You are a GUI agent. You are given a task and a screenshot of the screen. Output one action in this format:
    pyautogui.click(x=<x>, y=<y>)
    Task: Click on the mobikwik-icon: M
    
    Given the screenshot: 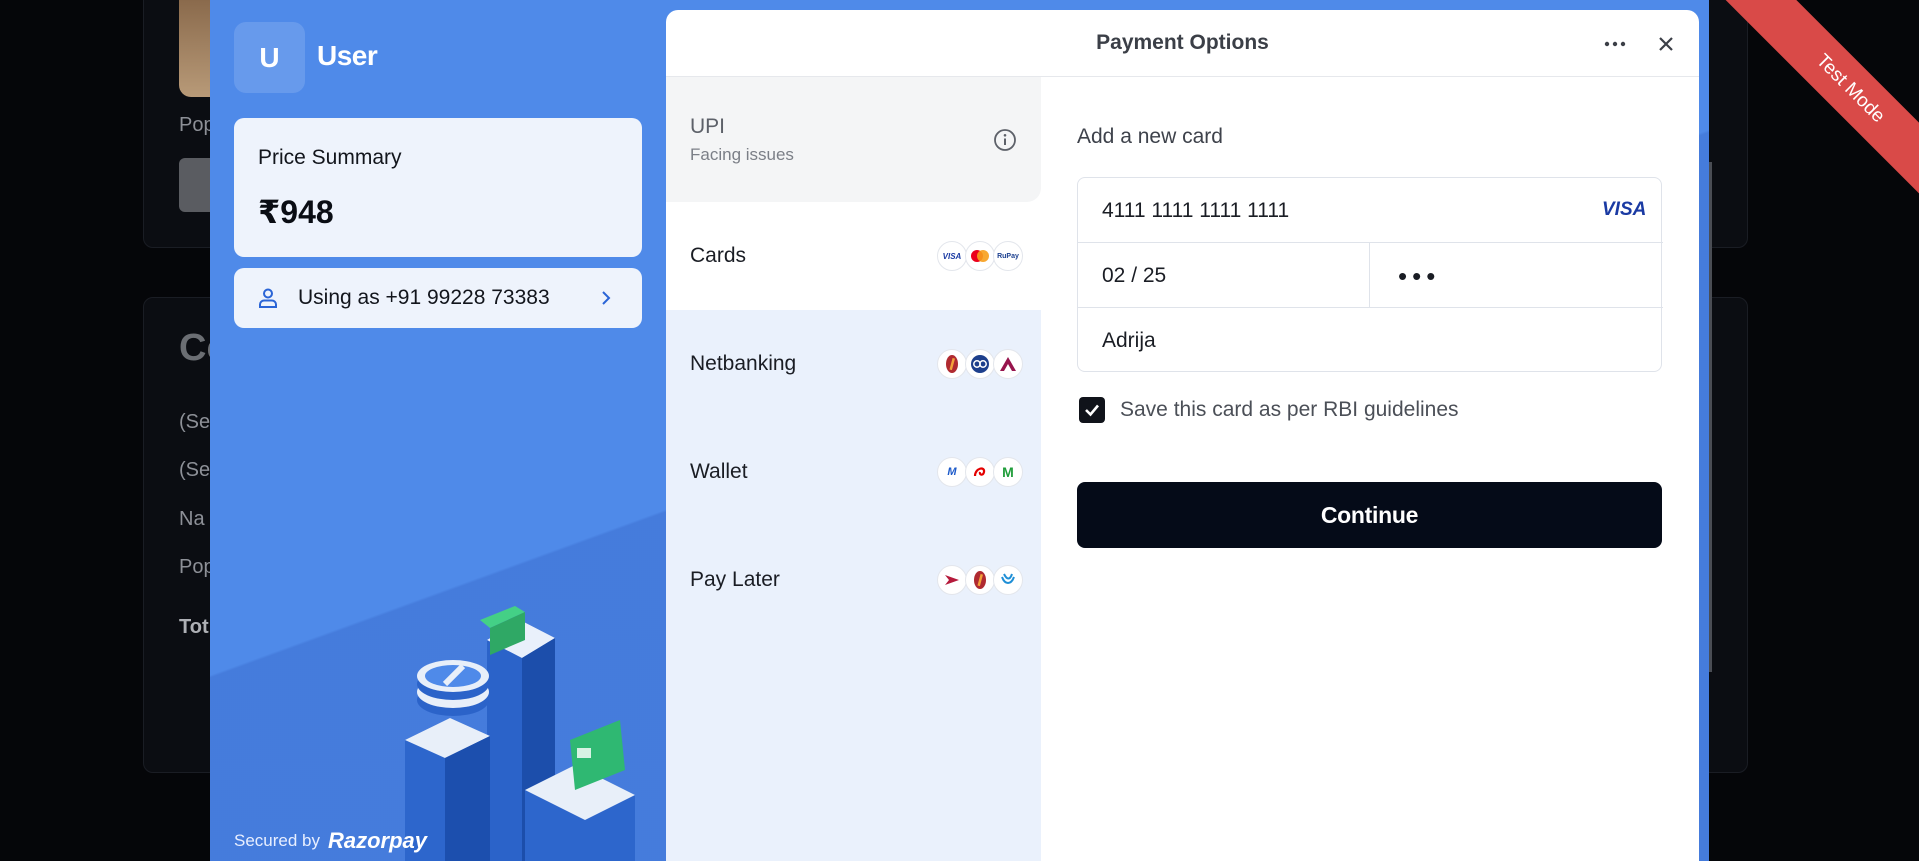 What is the action you would take?
    pyautogui.click(x=952, y=472)
    